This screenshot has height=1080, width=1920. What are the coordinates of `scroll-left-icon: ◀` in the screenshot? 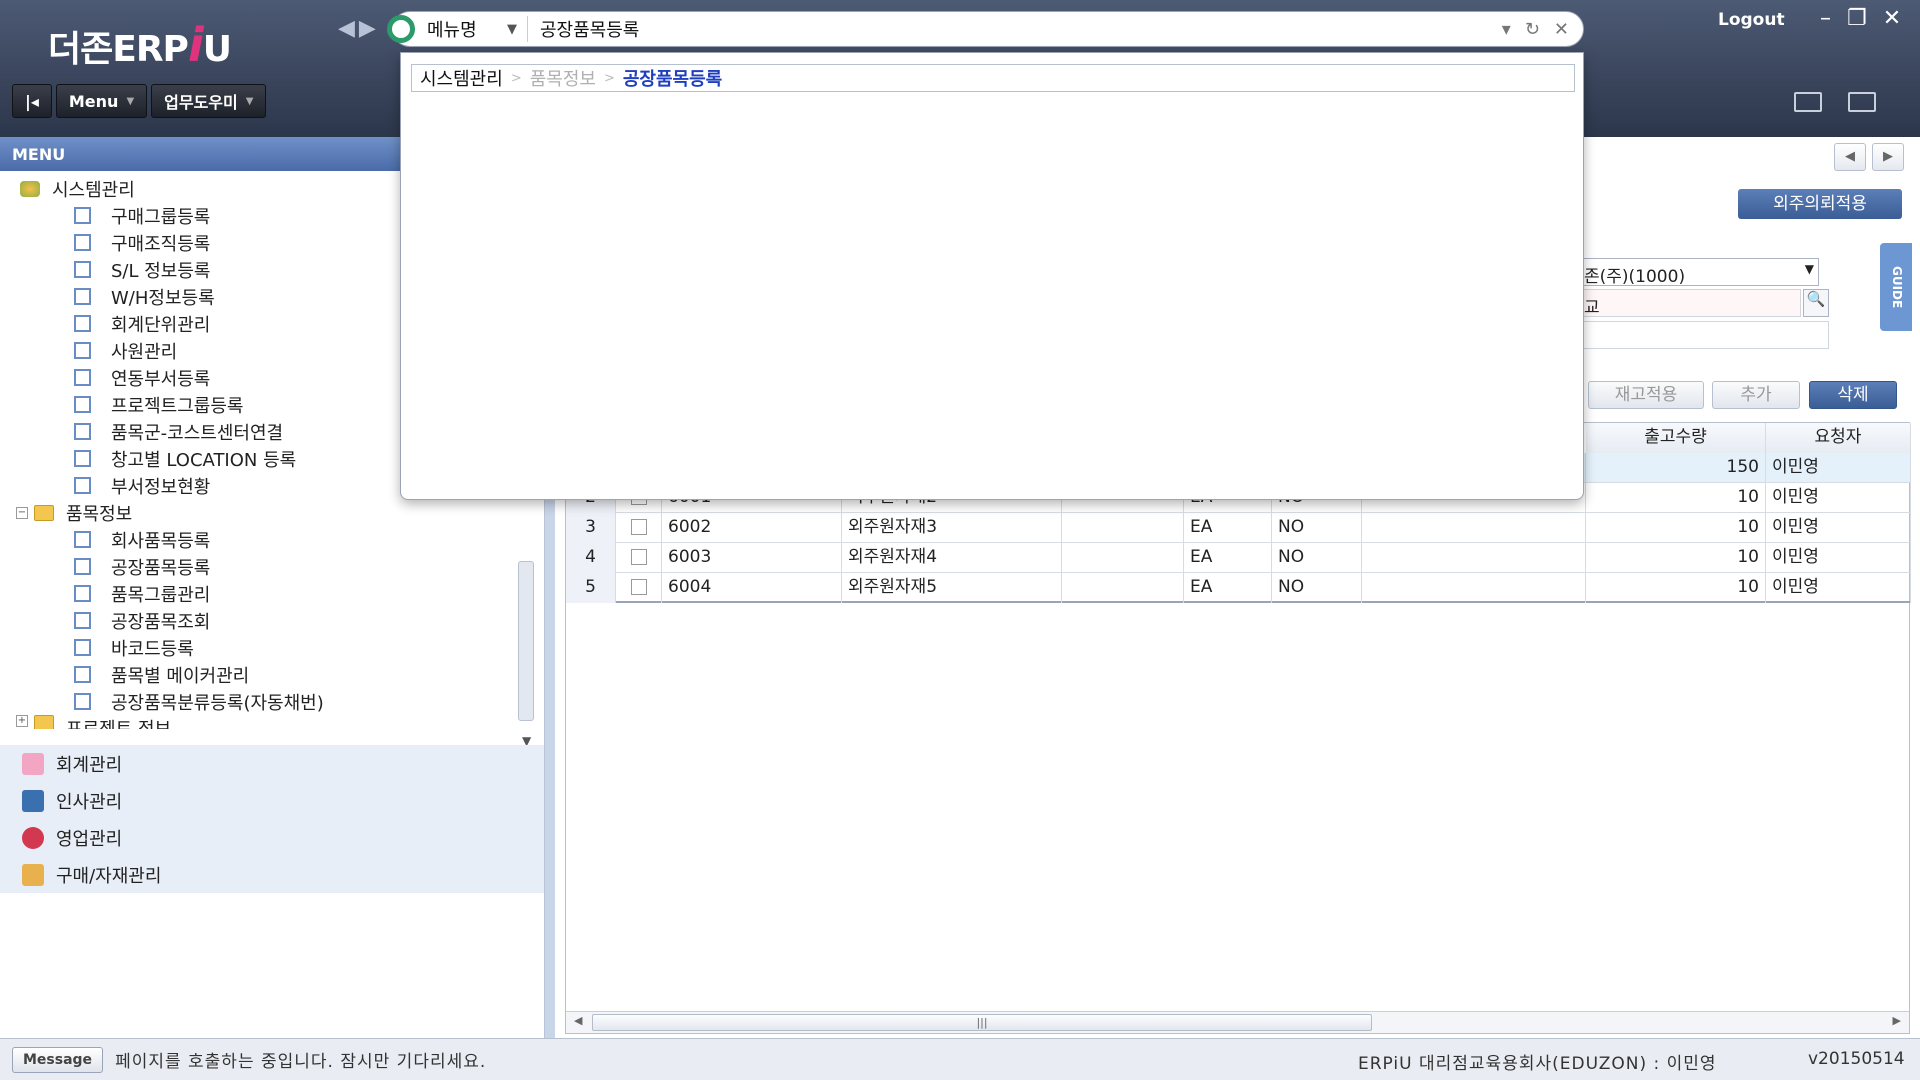 It's located at (578, 1020).